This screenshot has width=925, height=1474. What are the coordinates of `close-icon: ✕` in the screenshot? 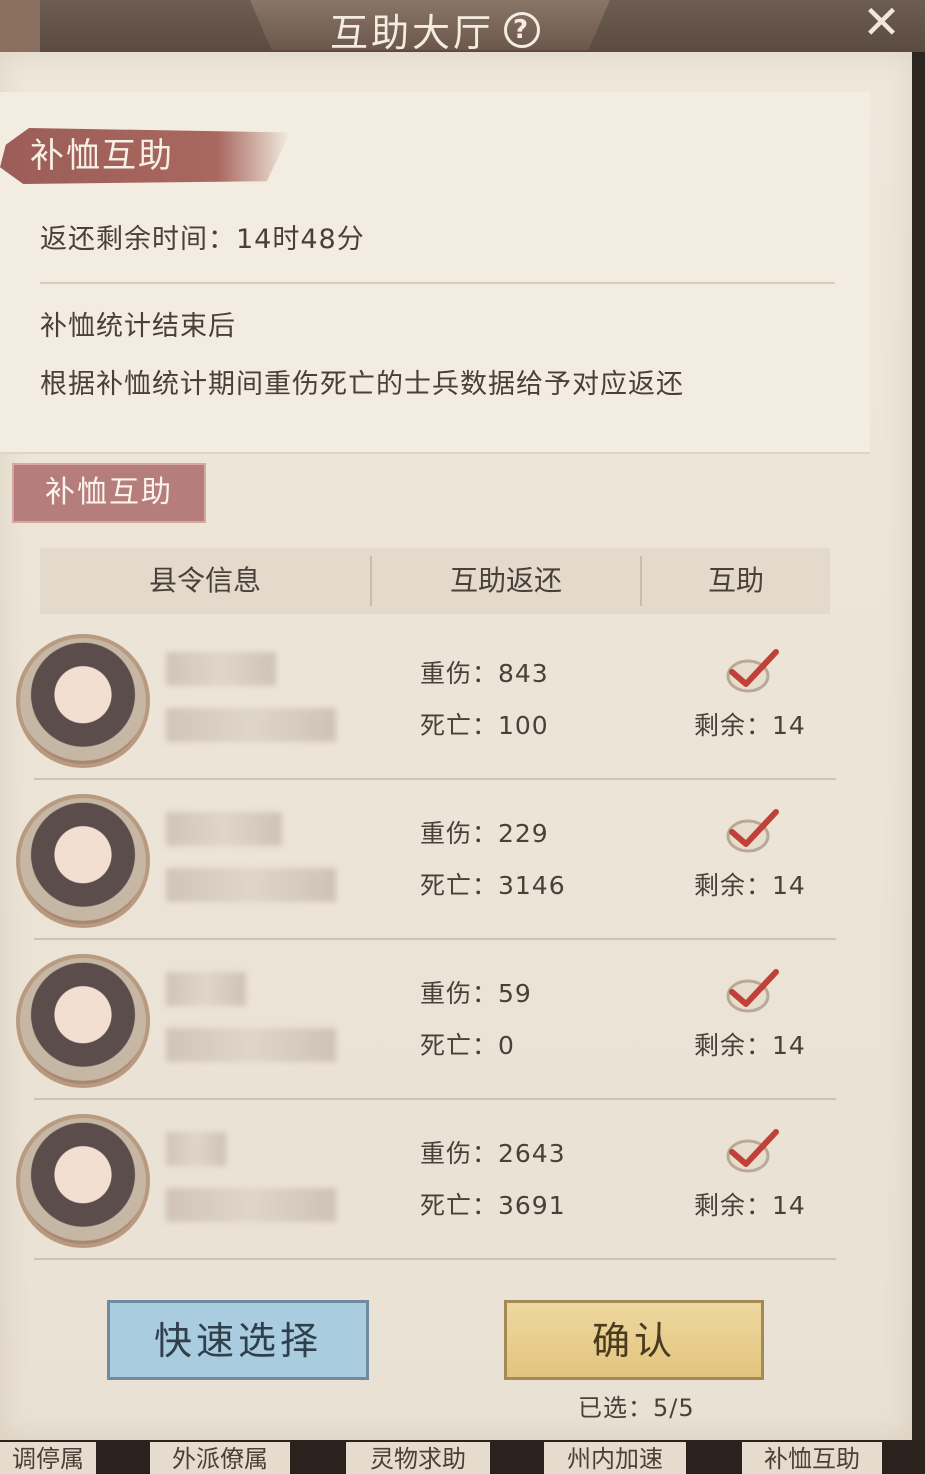 It's located at (881, 25).